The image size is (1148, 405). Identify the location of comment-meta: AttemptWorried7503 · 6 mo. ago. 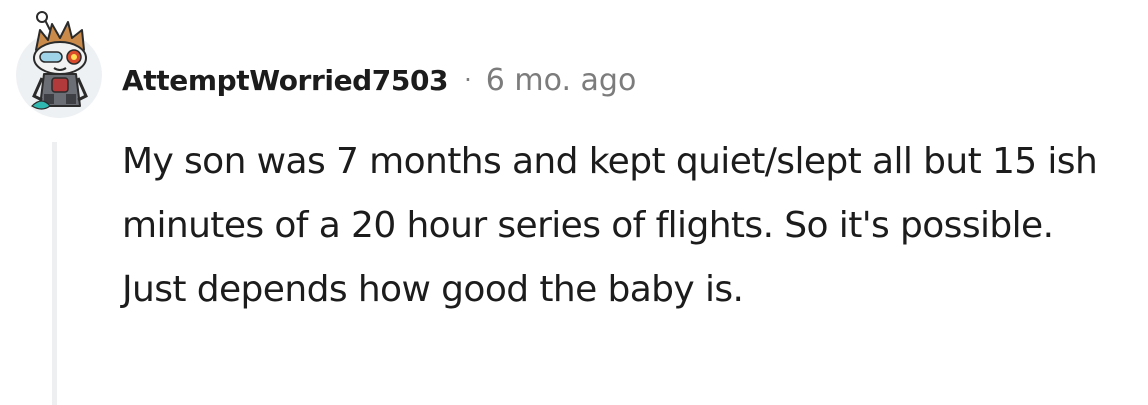
(379, 80).